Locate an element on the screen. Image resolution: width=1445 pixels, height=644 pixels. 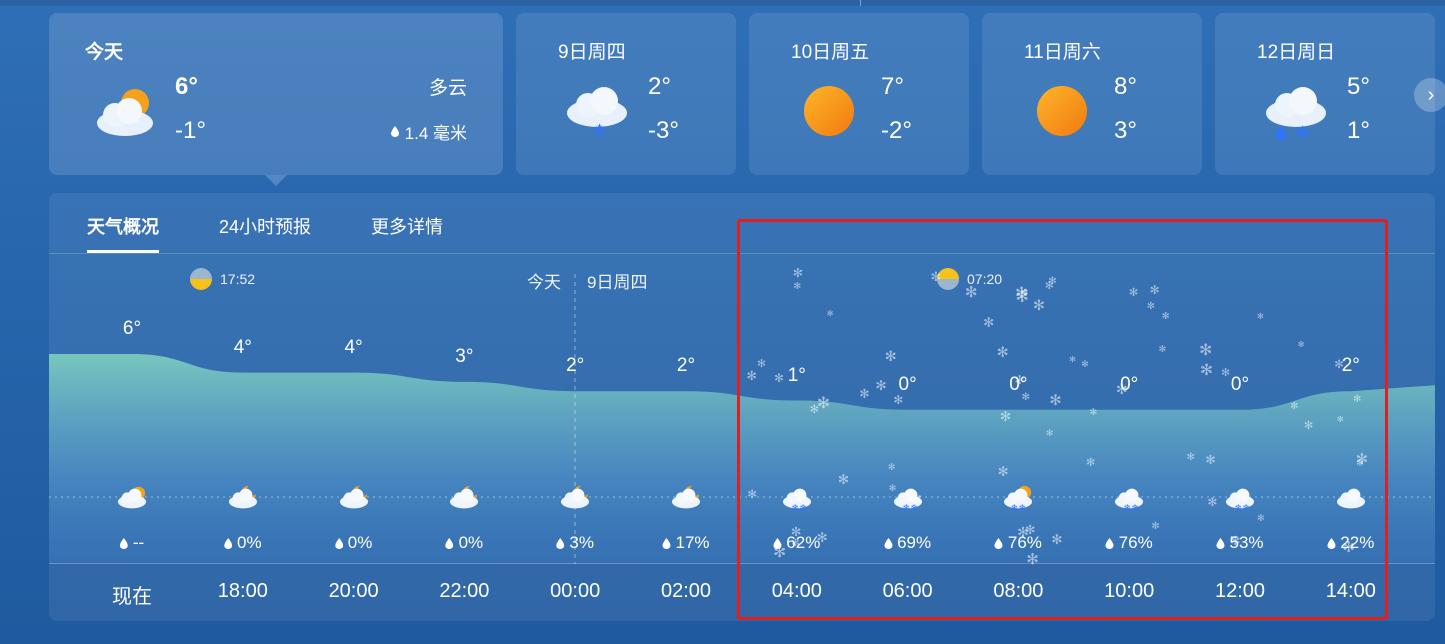
tab-active-indicator is located at coordinates (123, 251).